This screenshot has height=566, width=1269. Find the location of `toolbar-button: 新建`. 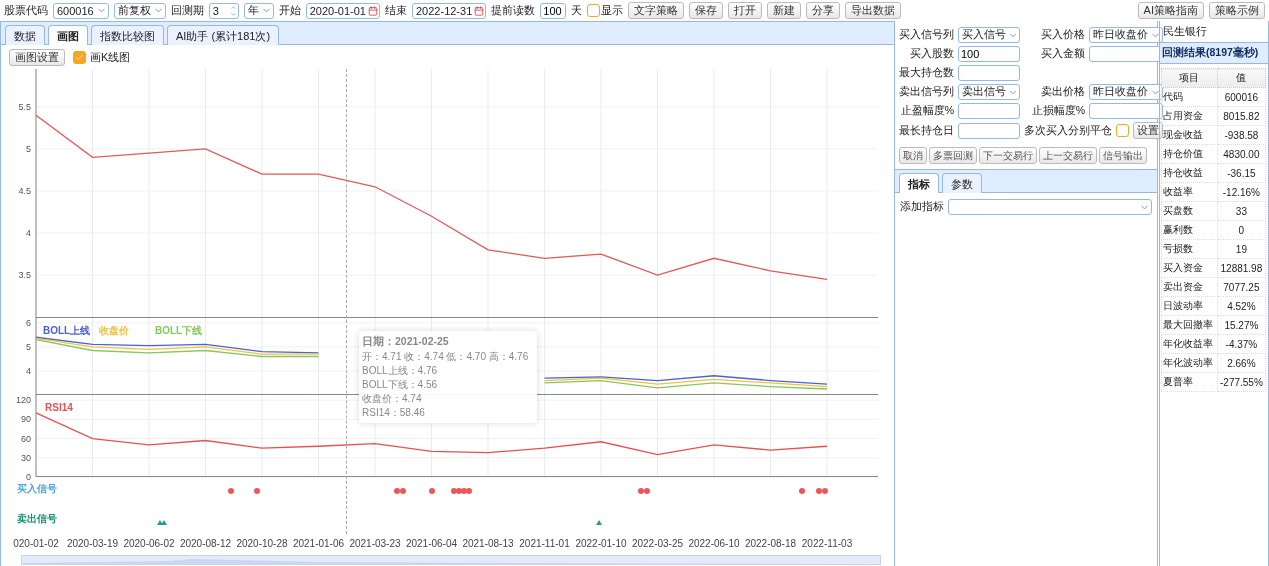

toolbar-button: 新建 is located at coordinates (784, 10).